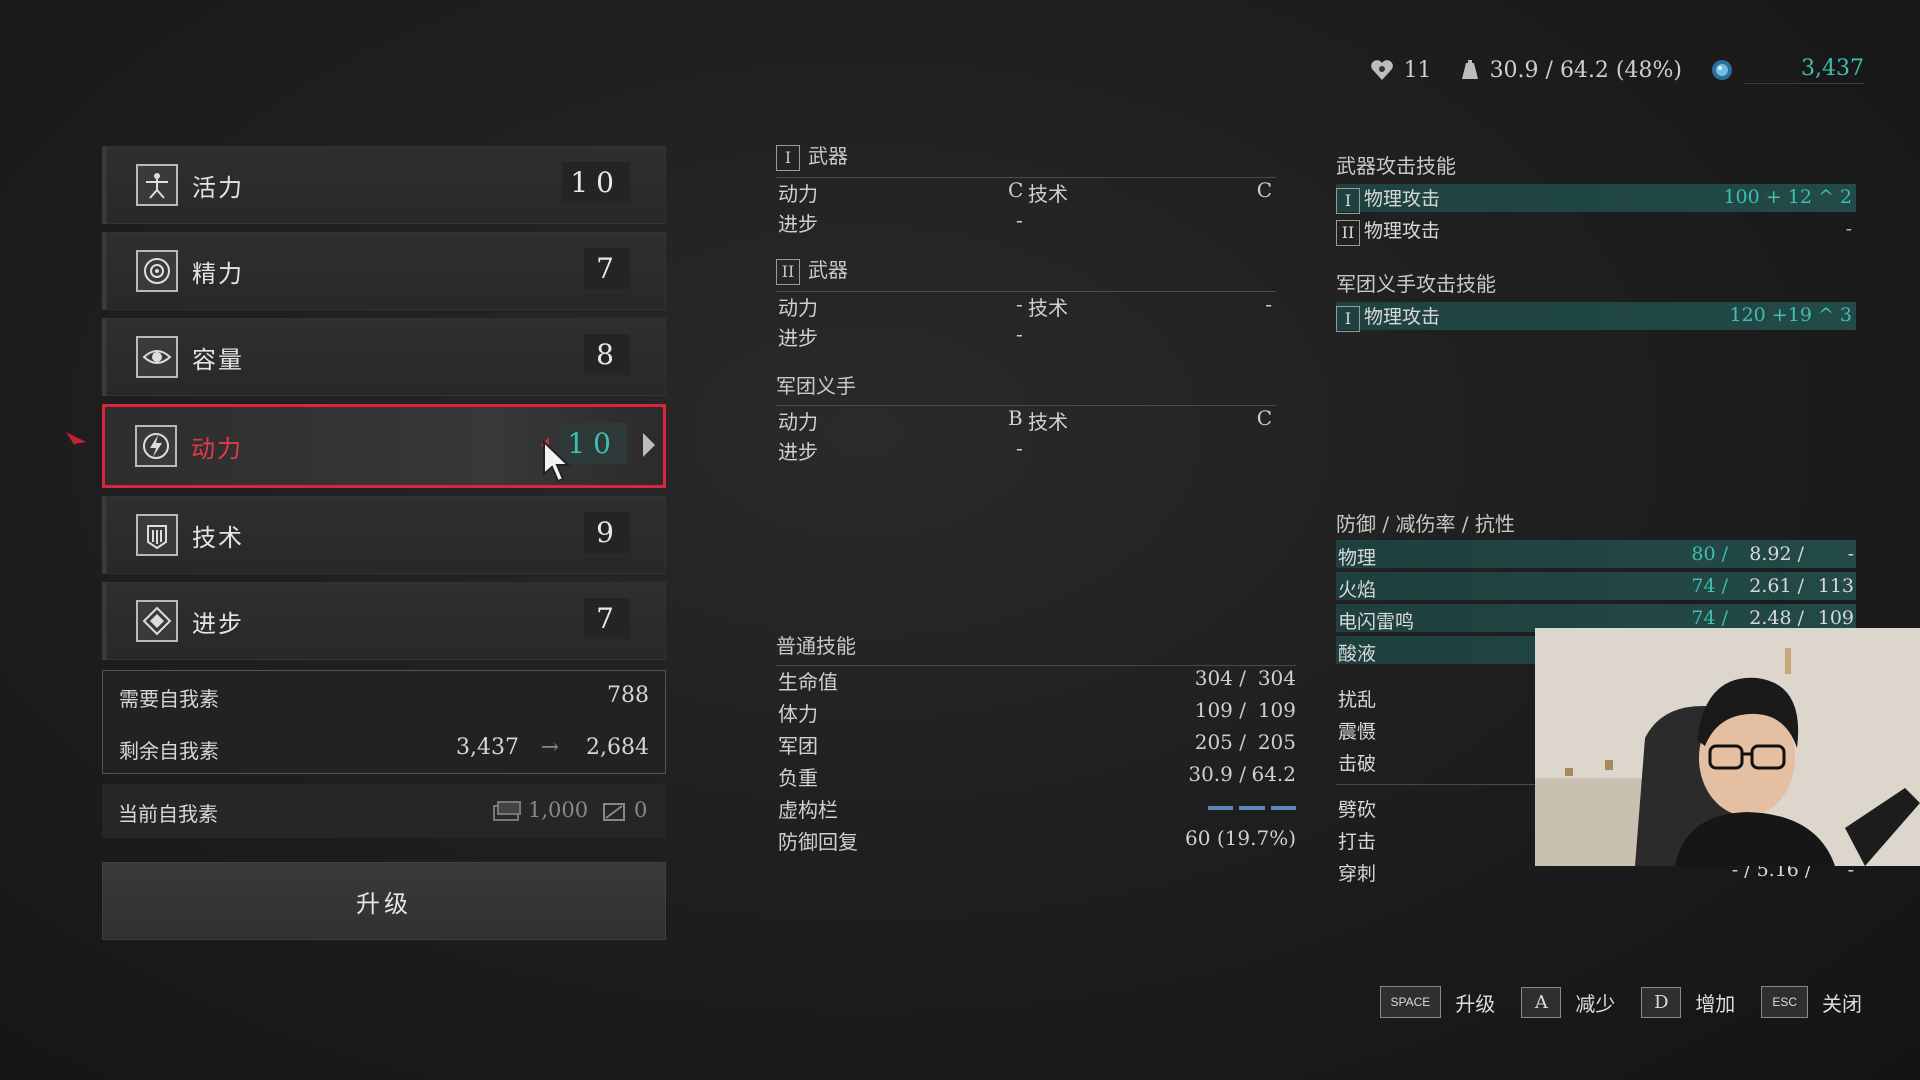  Describe the element at coordinates (607, 268) in the screenshot. I see `attribute-value: 7` at that location.